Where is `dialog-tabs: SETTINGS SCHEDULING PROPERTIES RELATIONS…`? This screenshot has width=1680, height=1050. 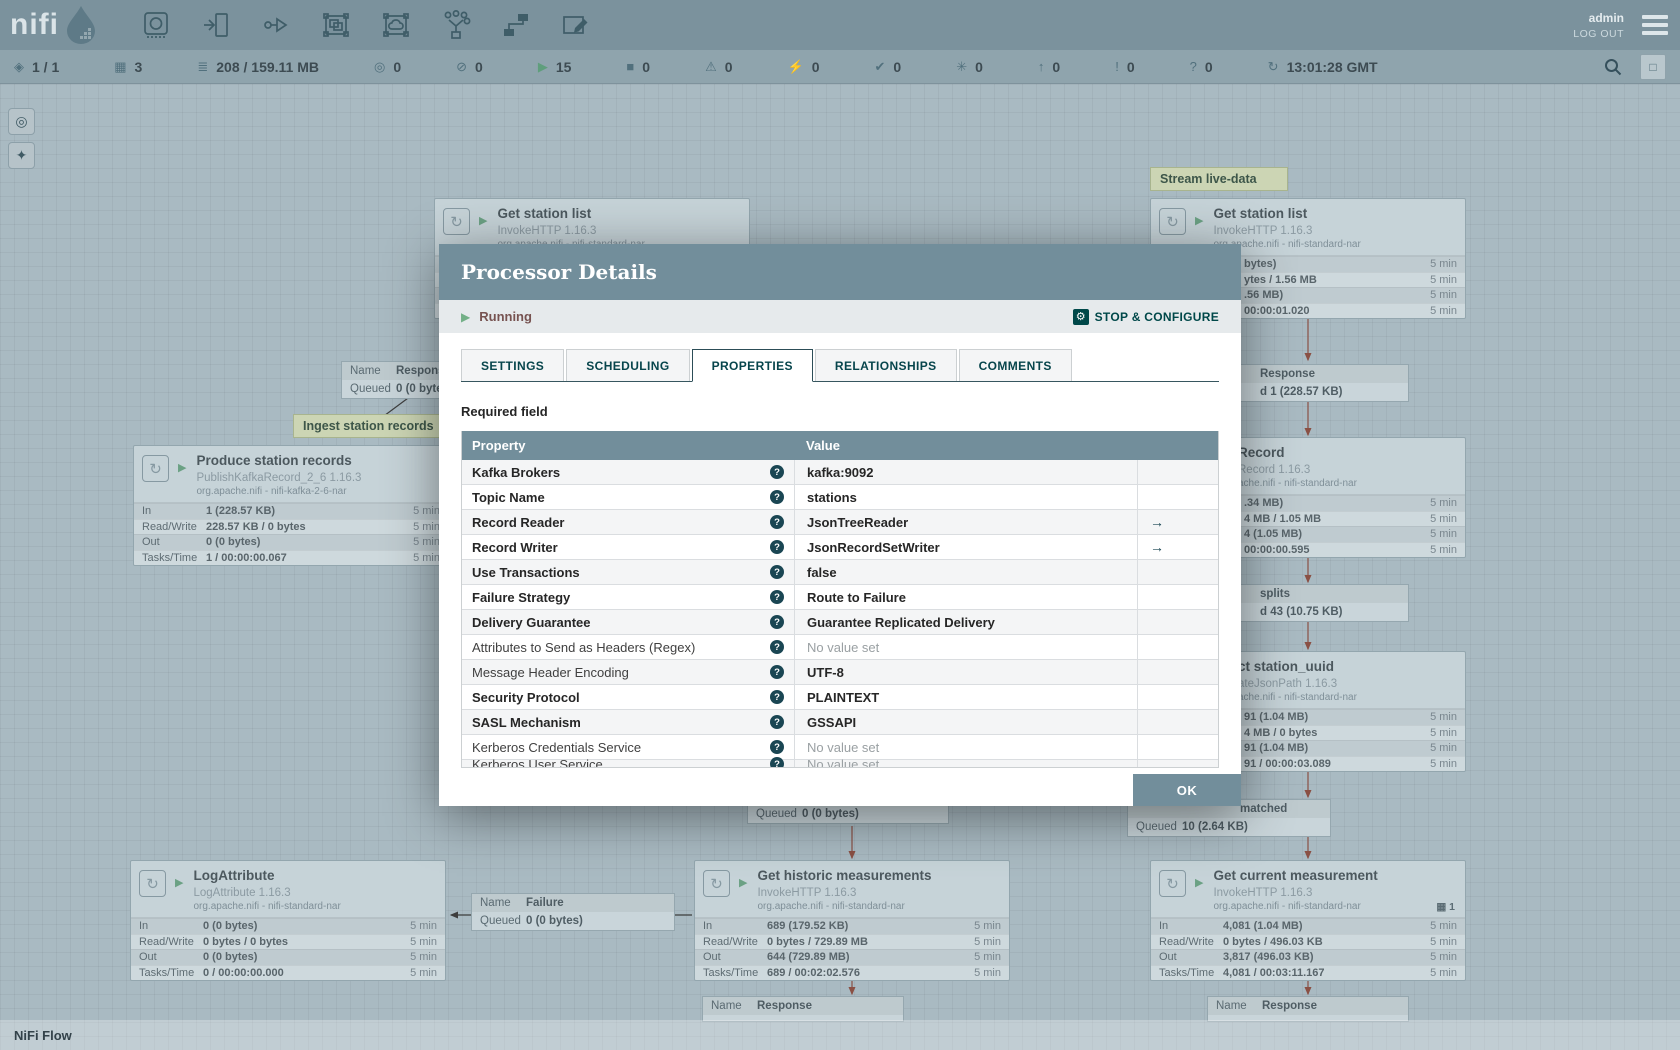 dialog-tabs: SETTINGS SCHEDULING PROPERTIES RELATIONS… is located at coordinates (840, 365).